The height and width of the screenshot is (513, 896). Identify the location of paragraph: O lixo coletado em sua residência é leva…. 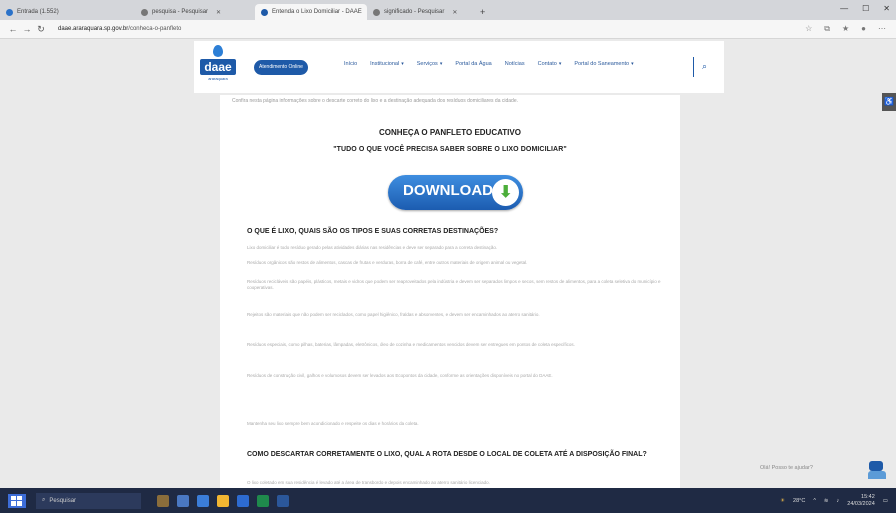
(368, 482).